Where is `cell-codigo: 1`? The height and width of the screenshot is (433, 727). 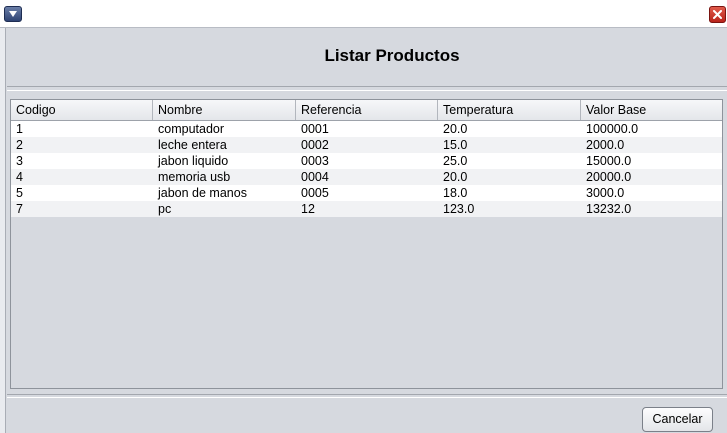
cell-codigo: 1 is located at coordinates (19, 129).